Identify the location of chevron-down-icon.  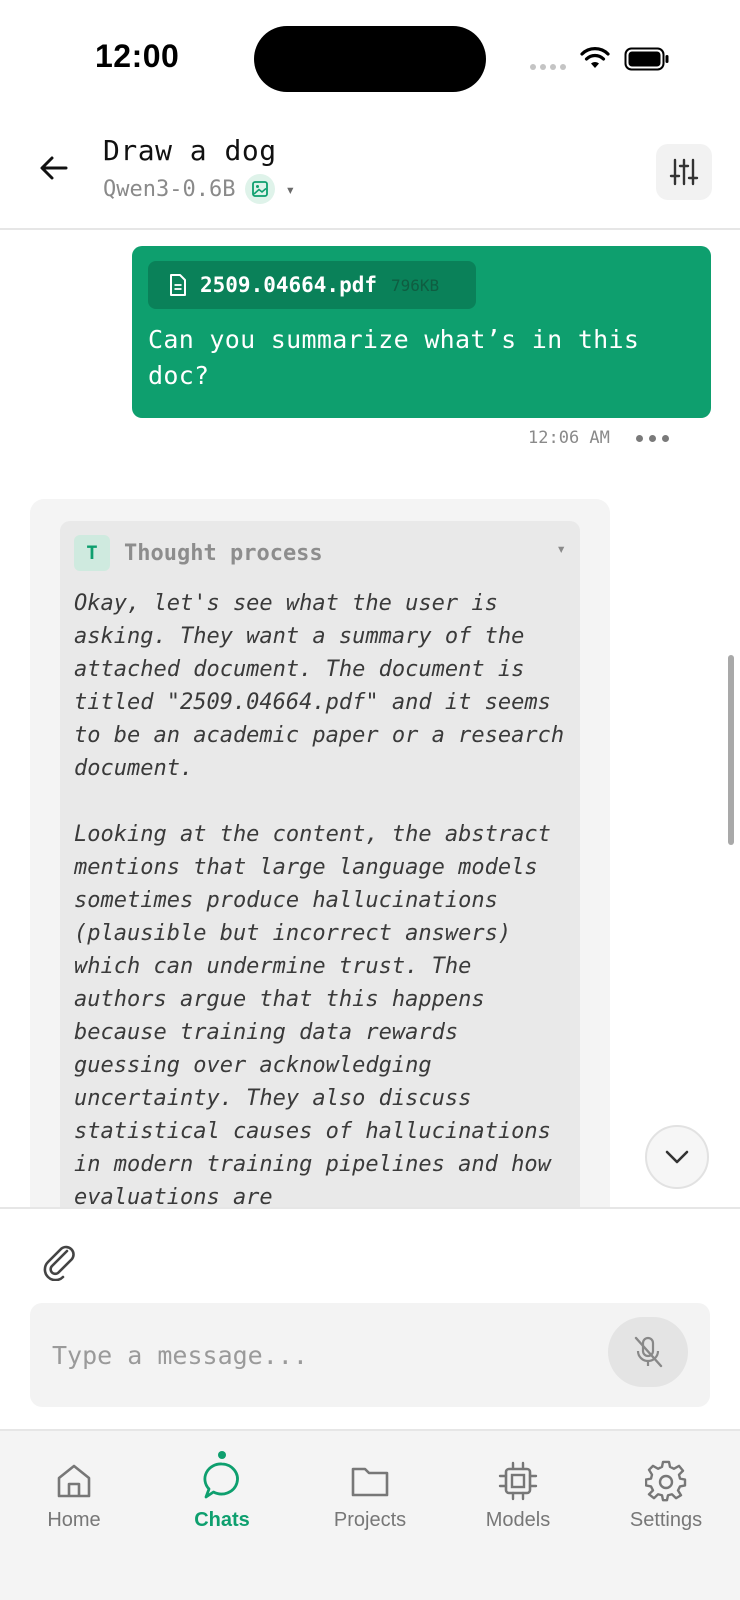
(677, 1157).